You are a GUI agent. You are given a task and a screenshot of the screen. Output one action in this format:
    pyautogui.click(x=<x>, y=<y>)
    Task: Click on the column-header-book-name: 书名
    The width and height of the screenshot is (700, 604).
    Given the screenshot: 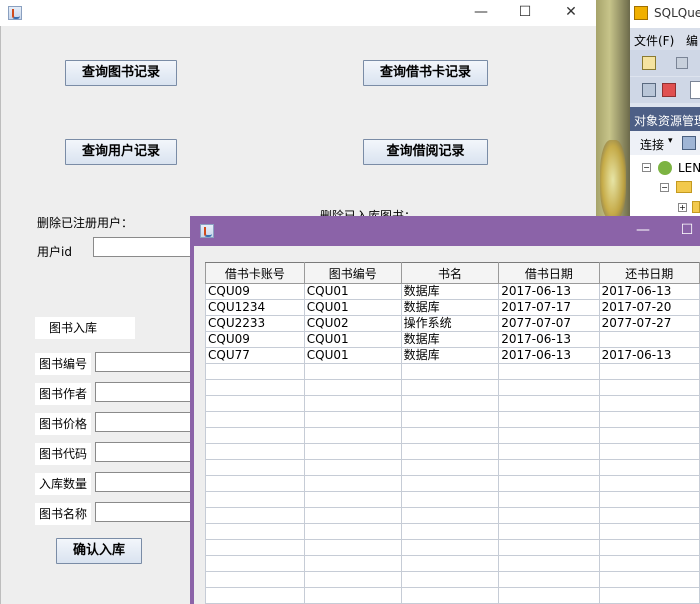 What is the action you would take?
    pyautogui.click(x=450, y=273)
    